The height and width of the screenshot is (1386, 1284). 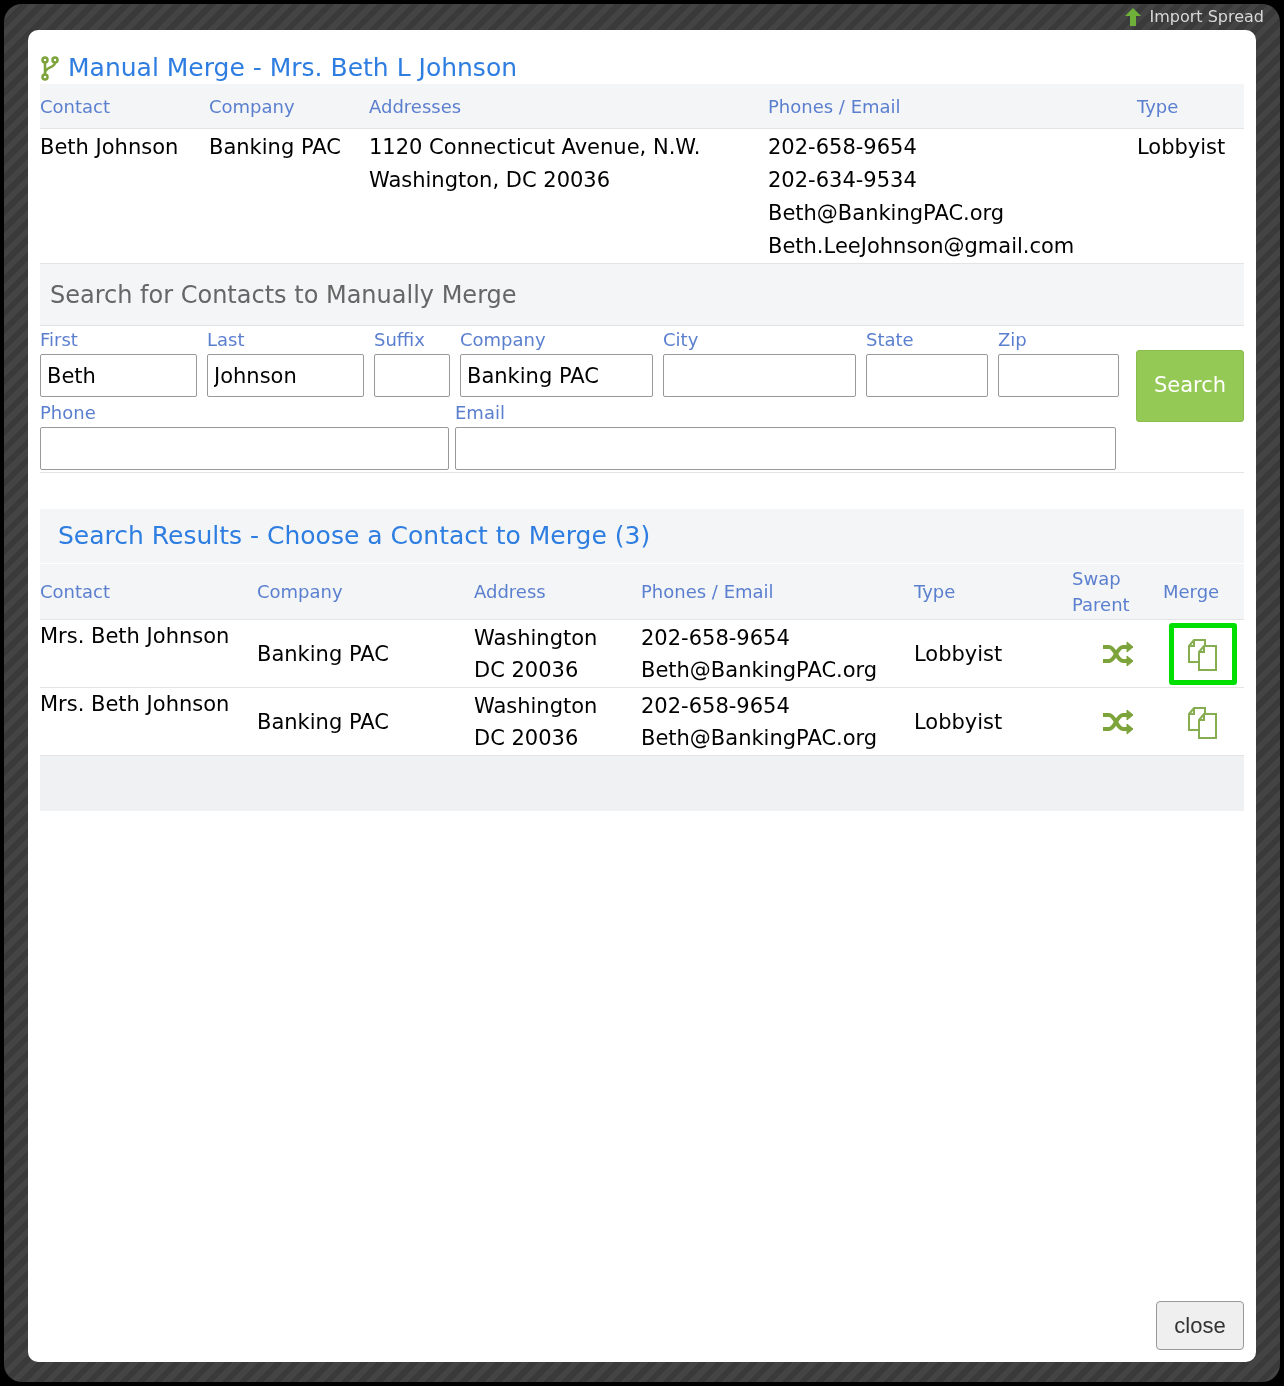 I want to click on column-header: Address, so click(x=510, y=591).